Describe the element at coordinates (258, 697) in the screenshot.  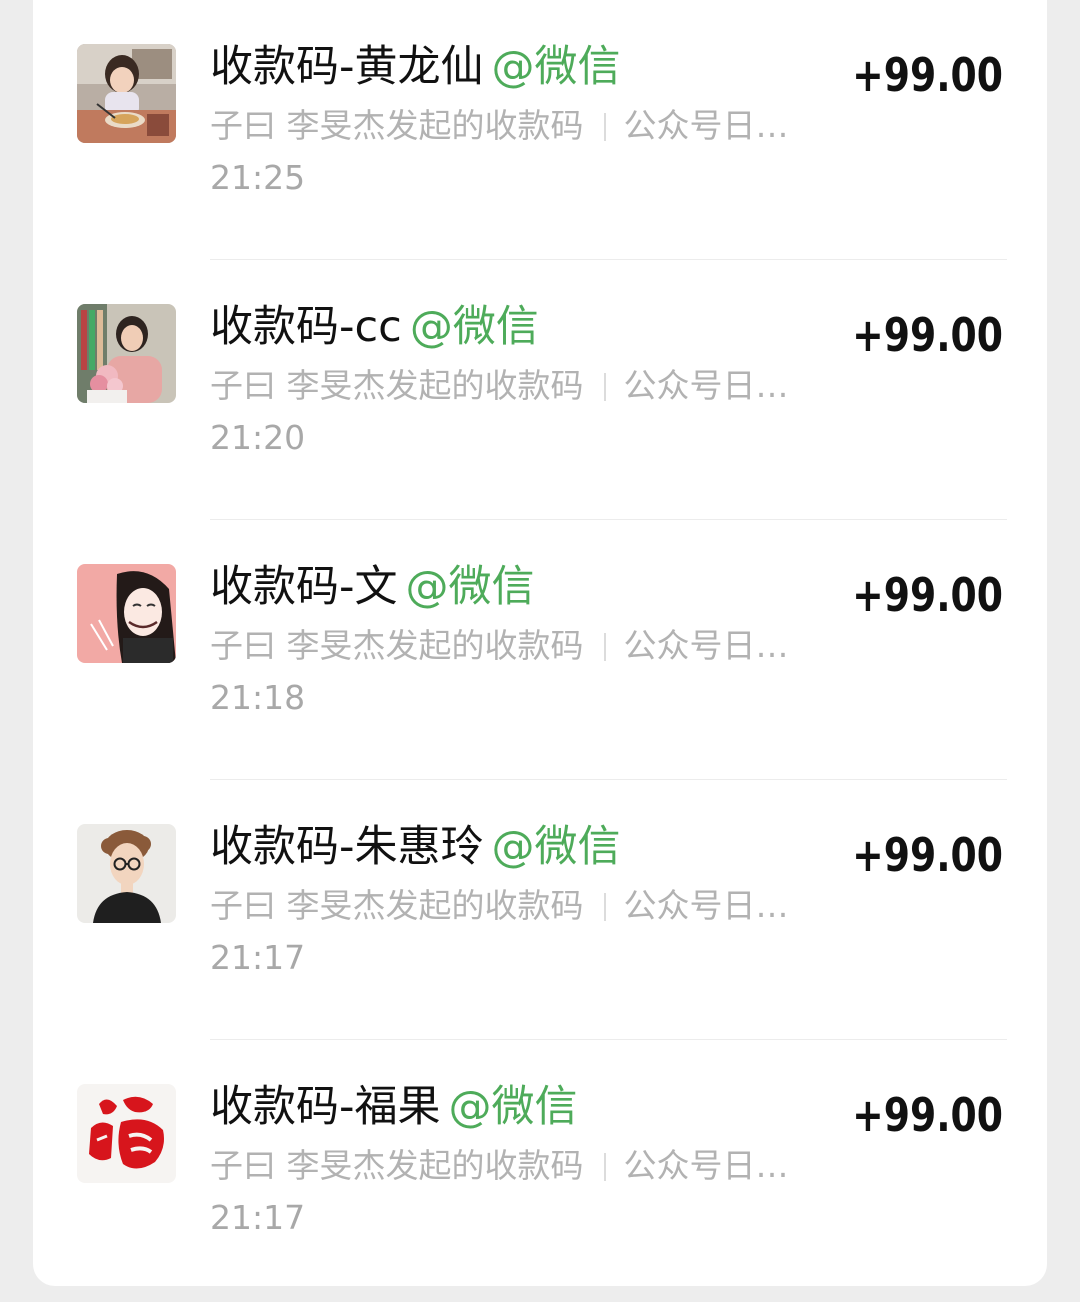
I see `record-time: 21:18` at that location.